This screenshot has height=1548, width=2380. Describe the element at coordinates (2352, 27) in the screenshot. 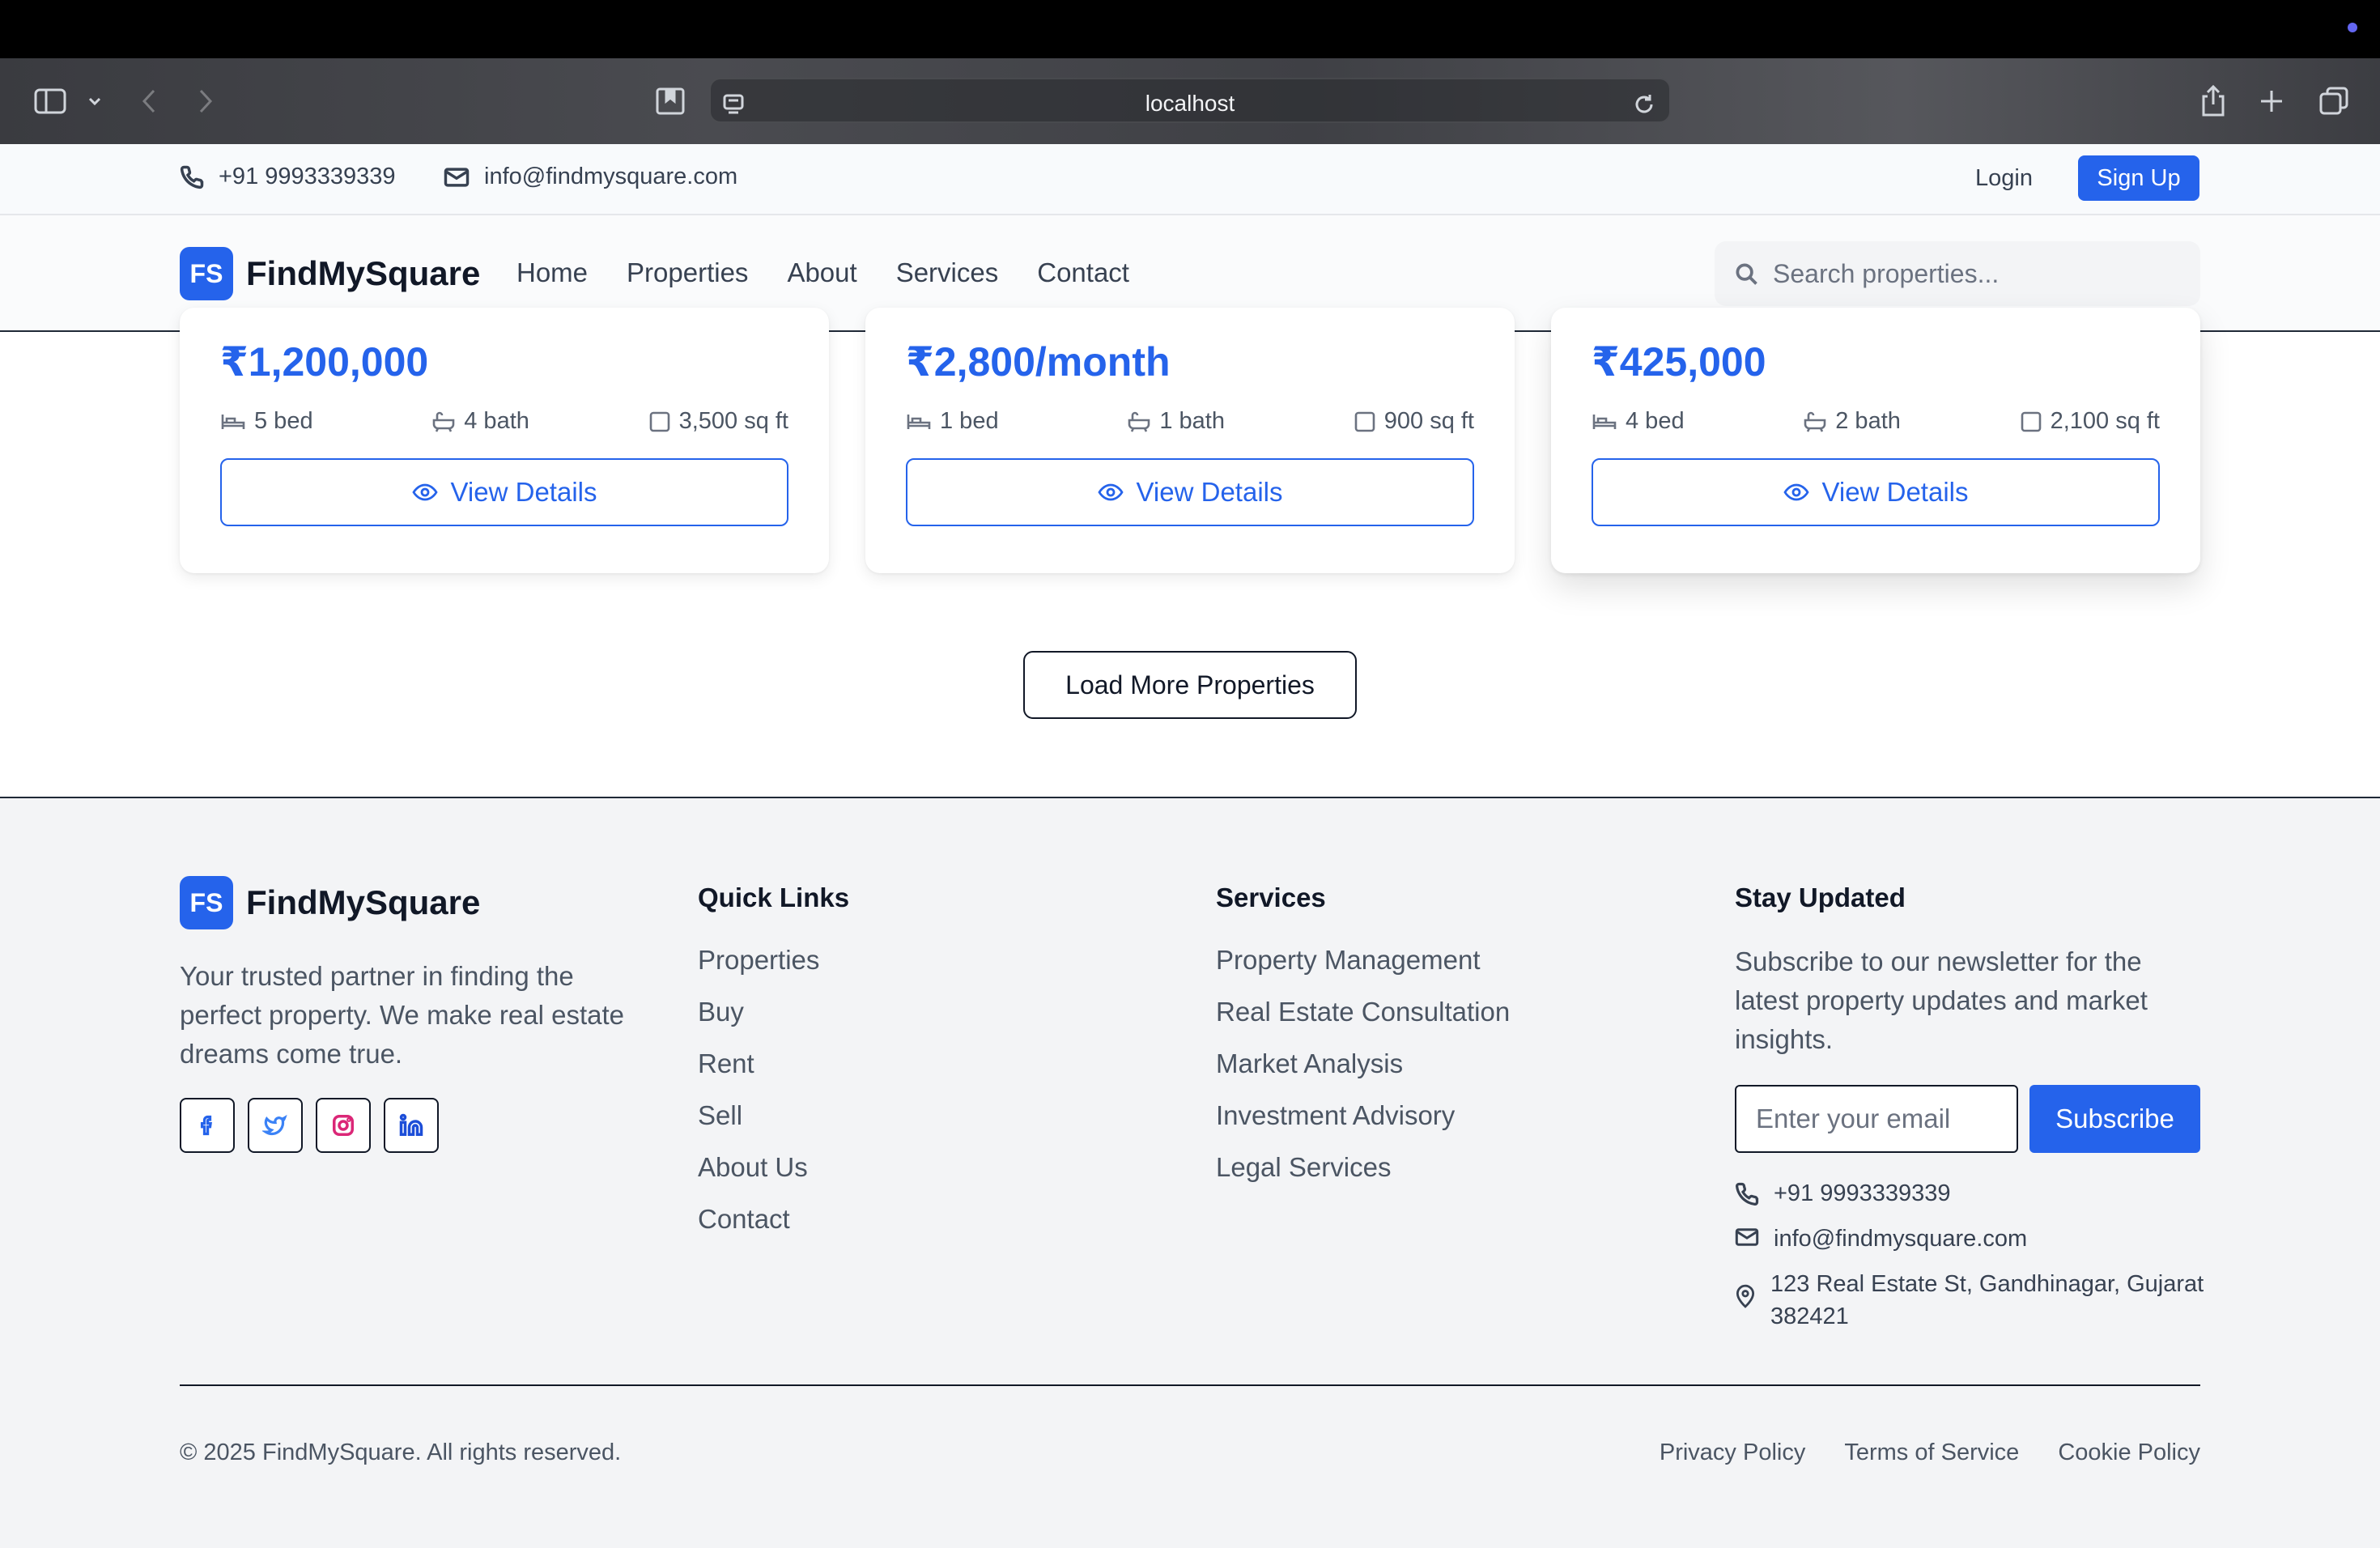

I see `status-dot` at that location.